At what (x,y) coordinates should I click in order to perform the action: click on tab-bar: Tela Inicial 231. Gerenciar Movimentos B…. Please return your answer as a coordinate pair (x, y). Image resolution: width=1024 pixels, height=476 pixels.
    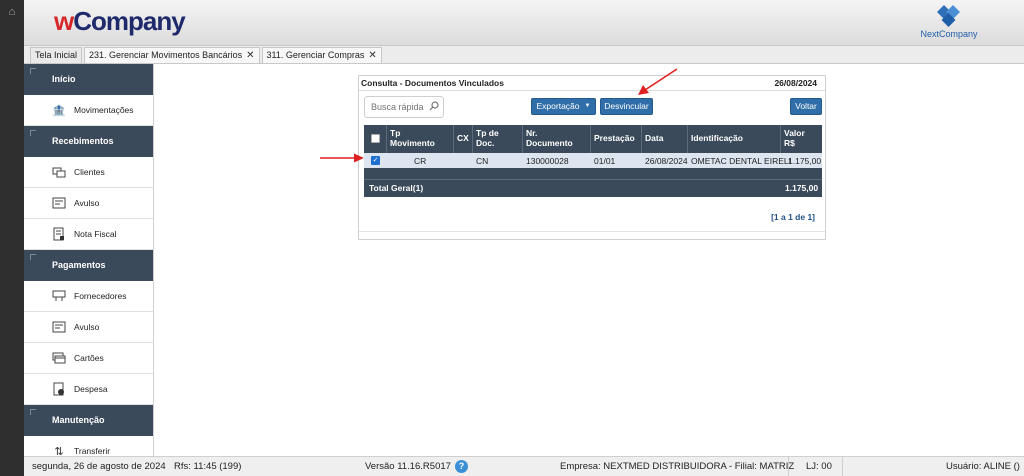
    Looking at the image, I should click on (524, 55).